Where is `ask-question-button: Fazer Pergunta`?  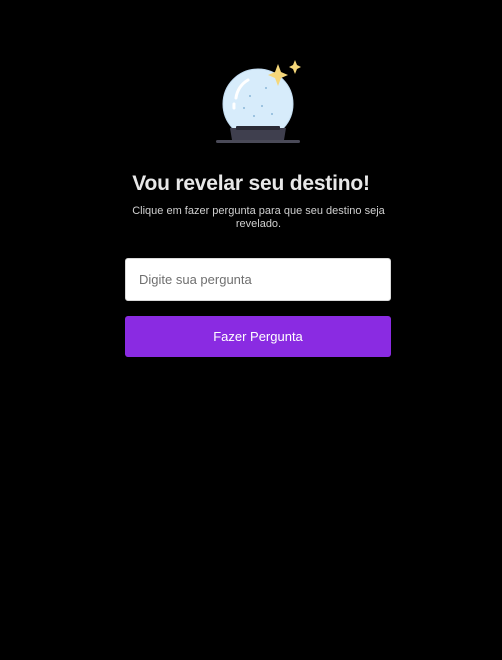 ask-question-button: Fazer Pergunta is located at coordinates (258, 336).